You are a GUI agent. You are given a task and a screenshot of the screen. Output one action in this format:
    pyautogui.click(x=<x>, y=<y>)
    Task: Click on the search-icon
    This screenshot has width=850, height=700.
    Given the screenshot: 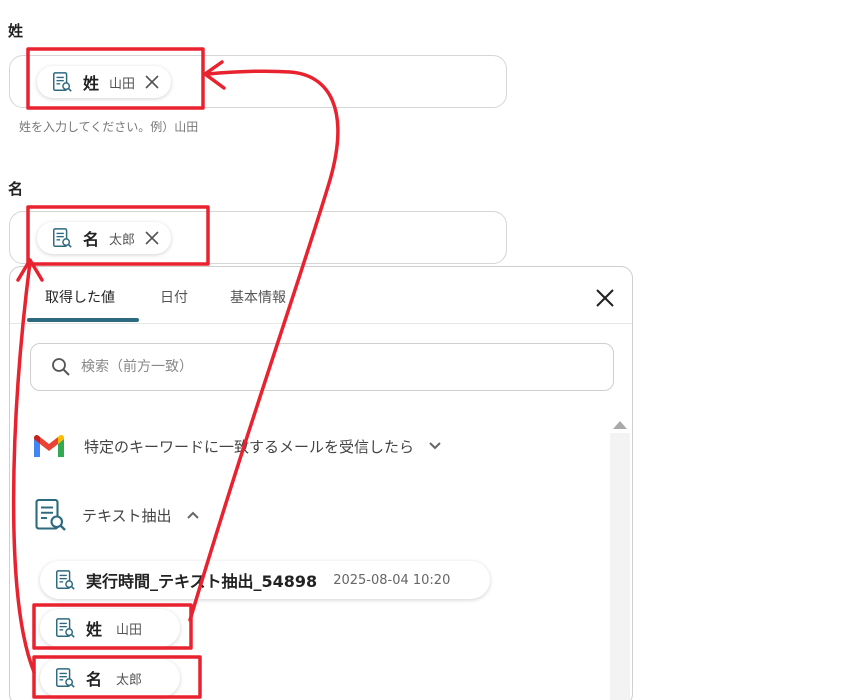 What is the action you would take?
    pyautogui.click(x=61, y=367)
    